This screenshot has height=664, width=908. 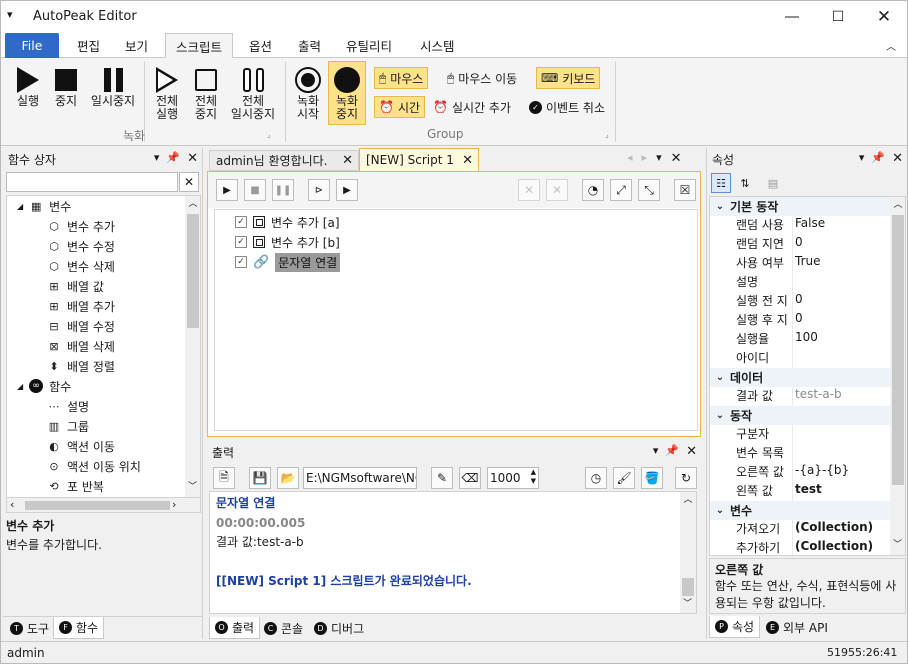 What do you see at coordinates (800, 529) in the screenshot?
I see `property-row: 가져오기 (Collection)` at bounding box center [800, 529].